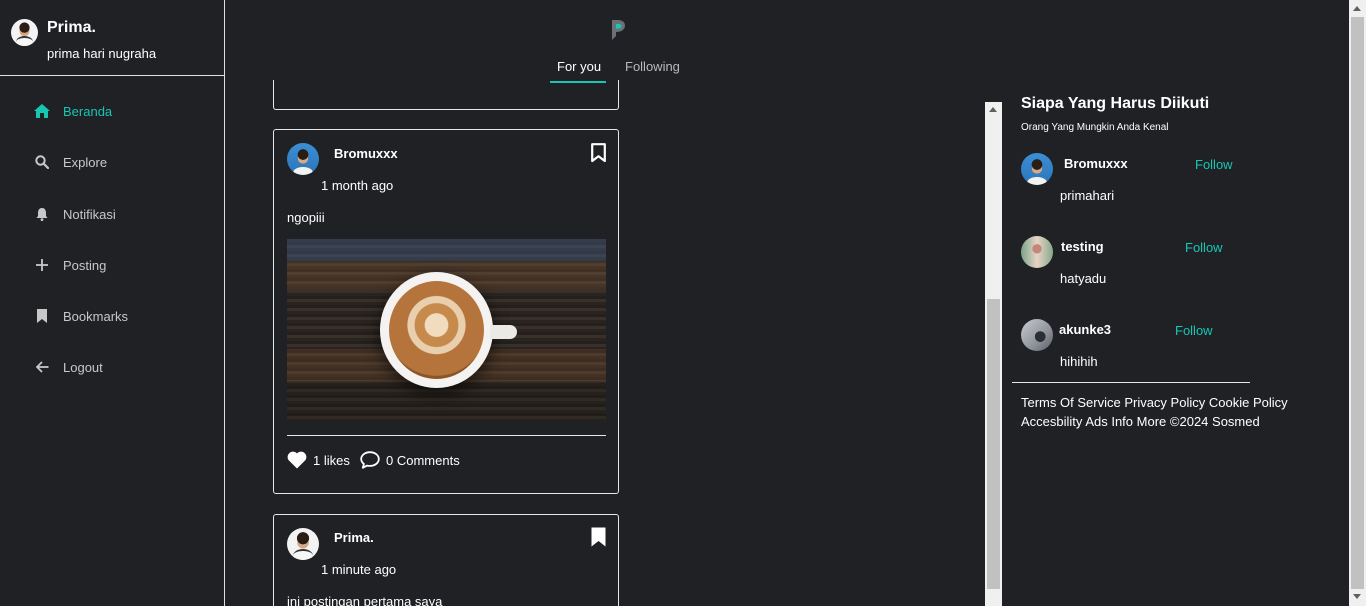  I want to click on nav-label: Explore, so click(85, 162).